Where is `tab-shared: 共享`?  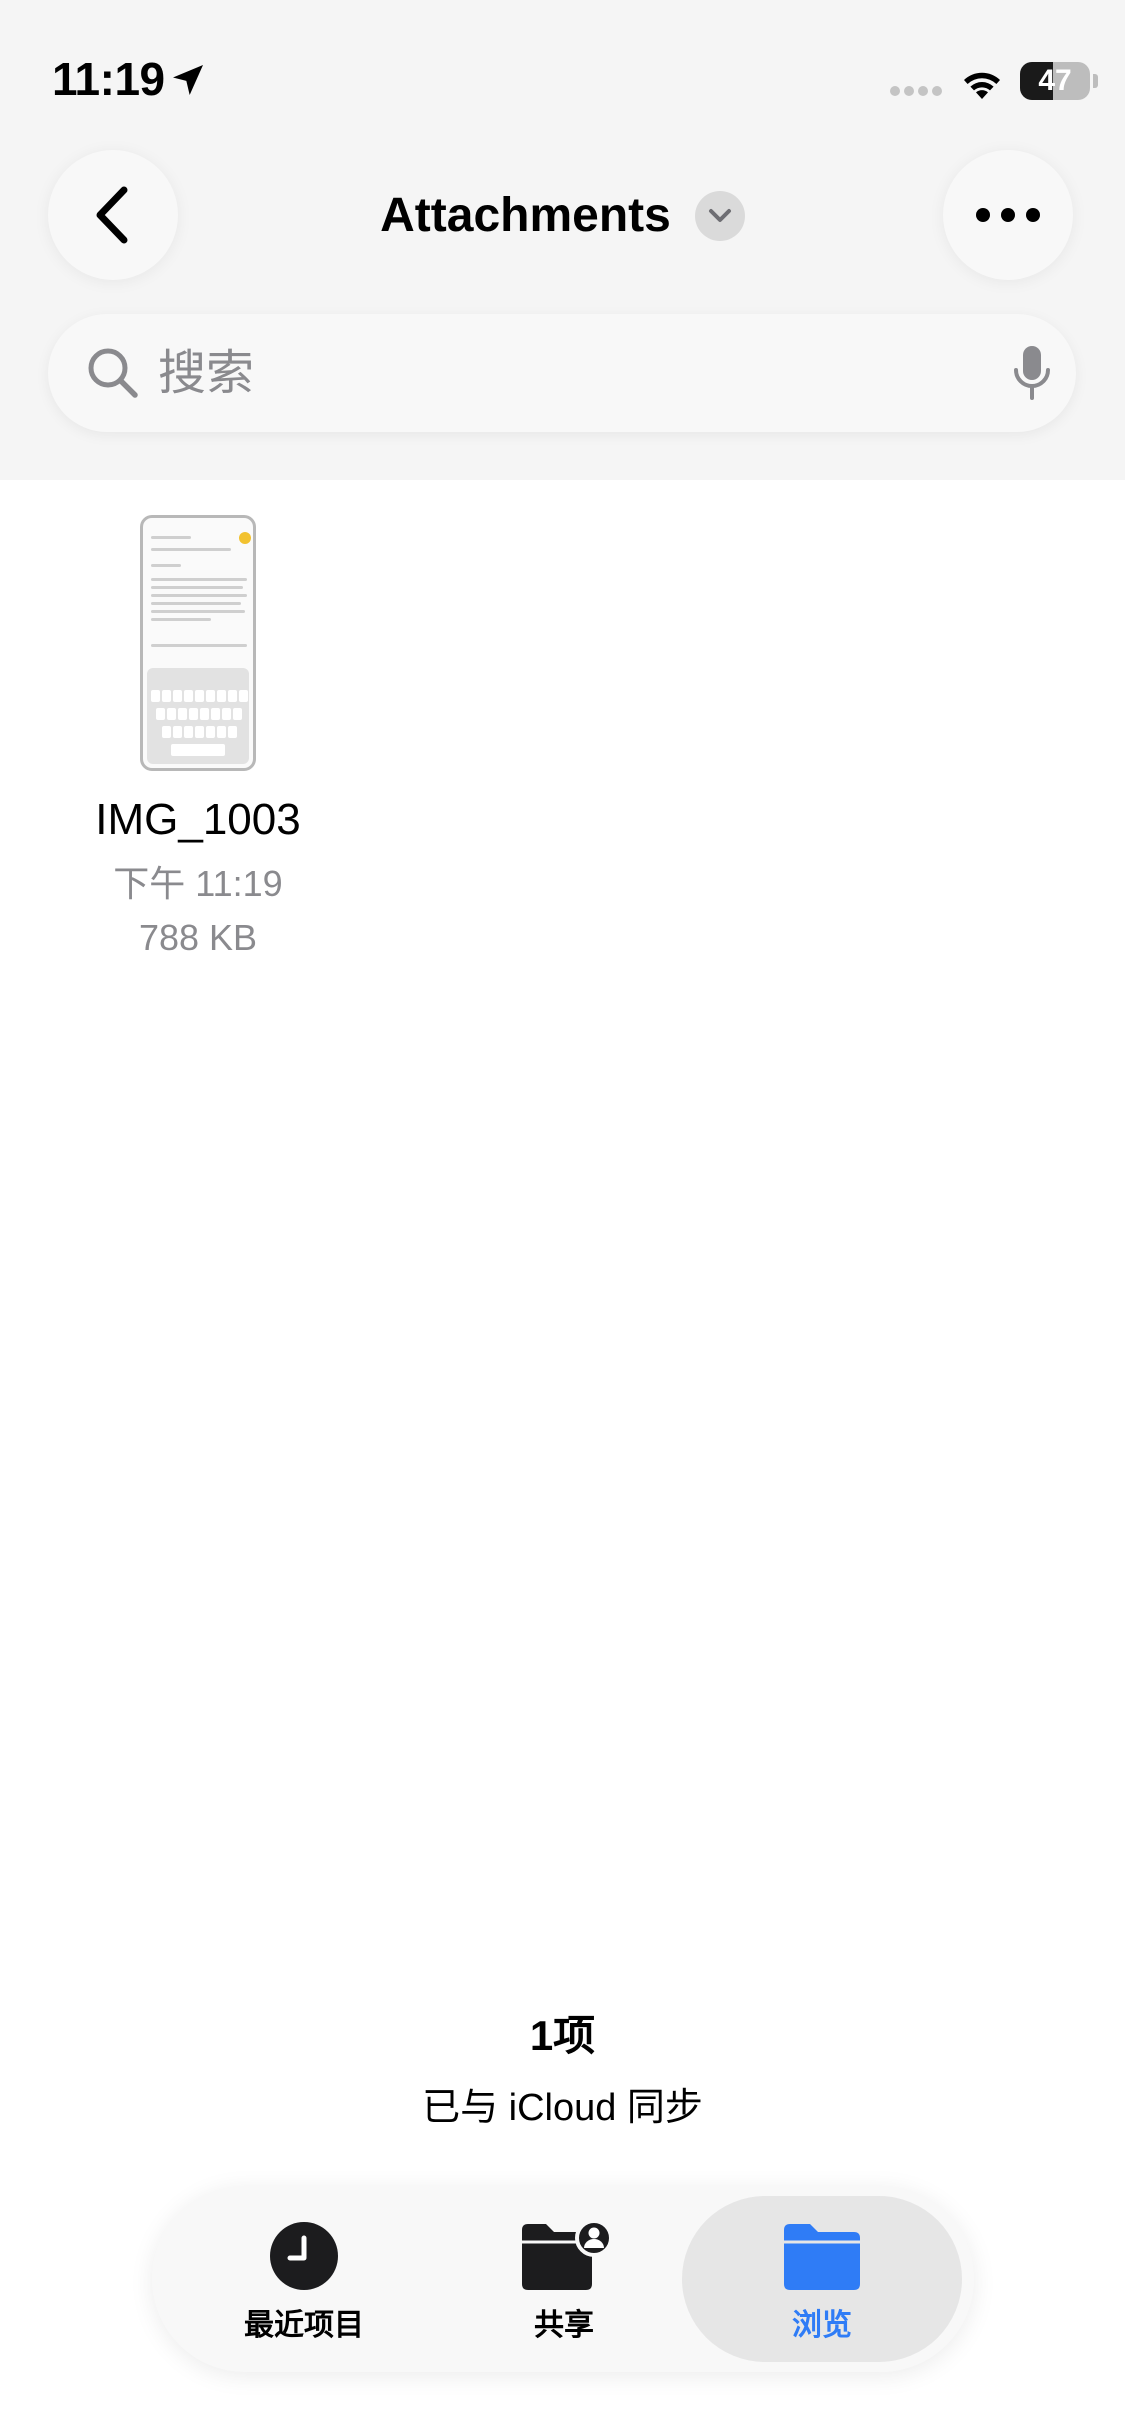 tab-shared: 共享 is located at coordinates (564, 2279).